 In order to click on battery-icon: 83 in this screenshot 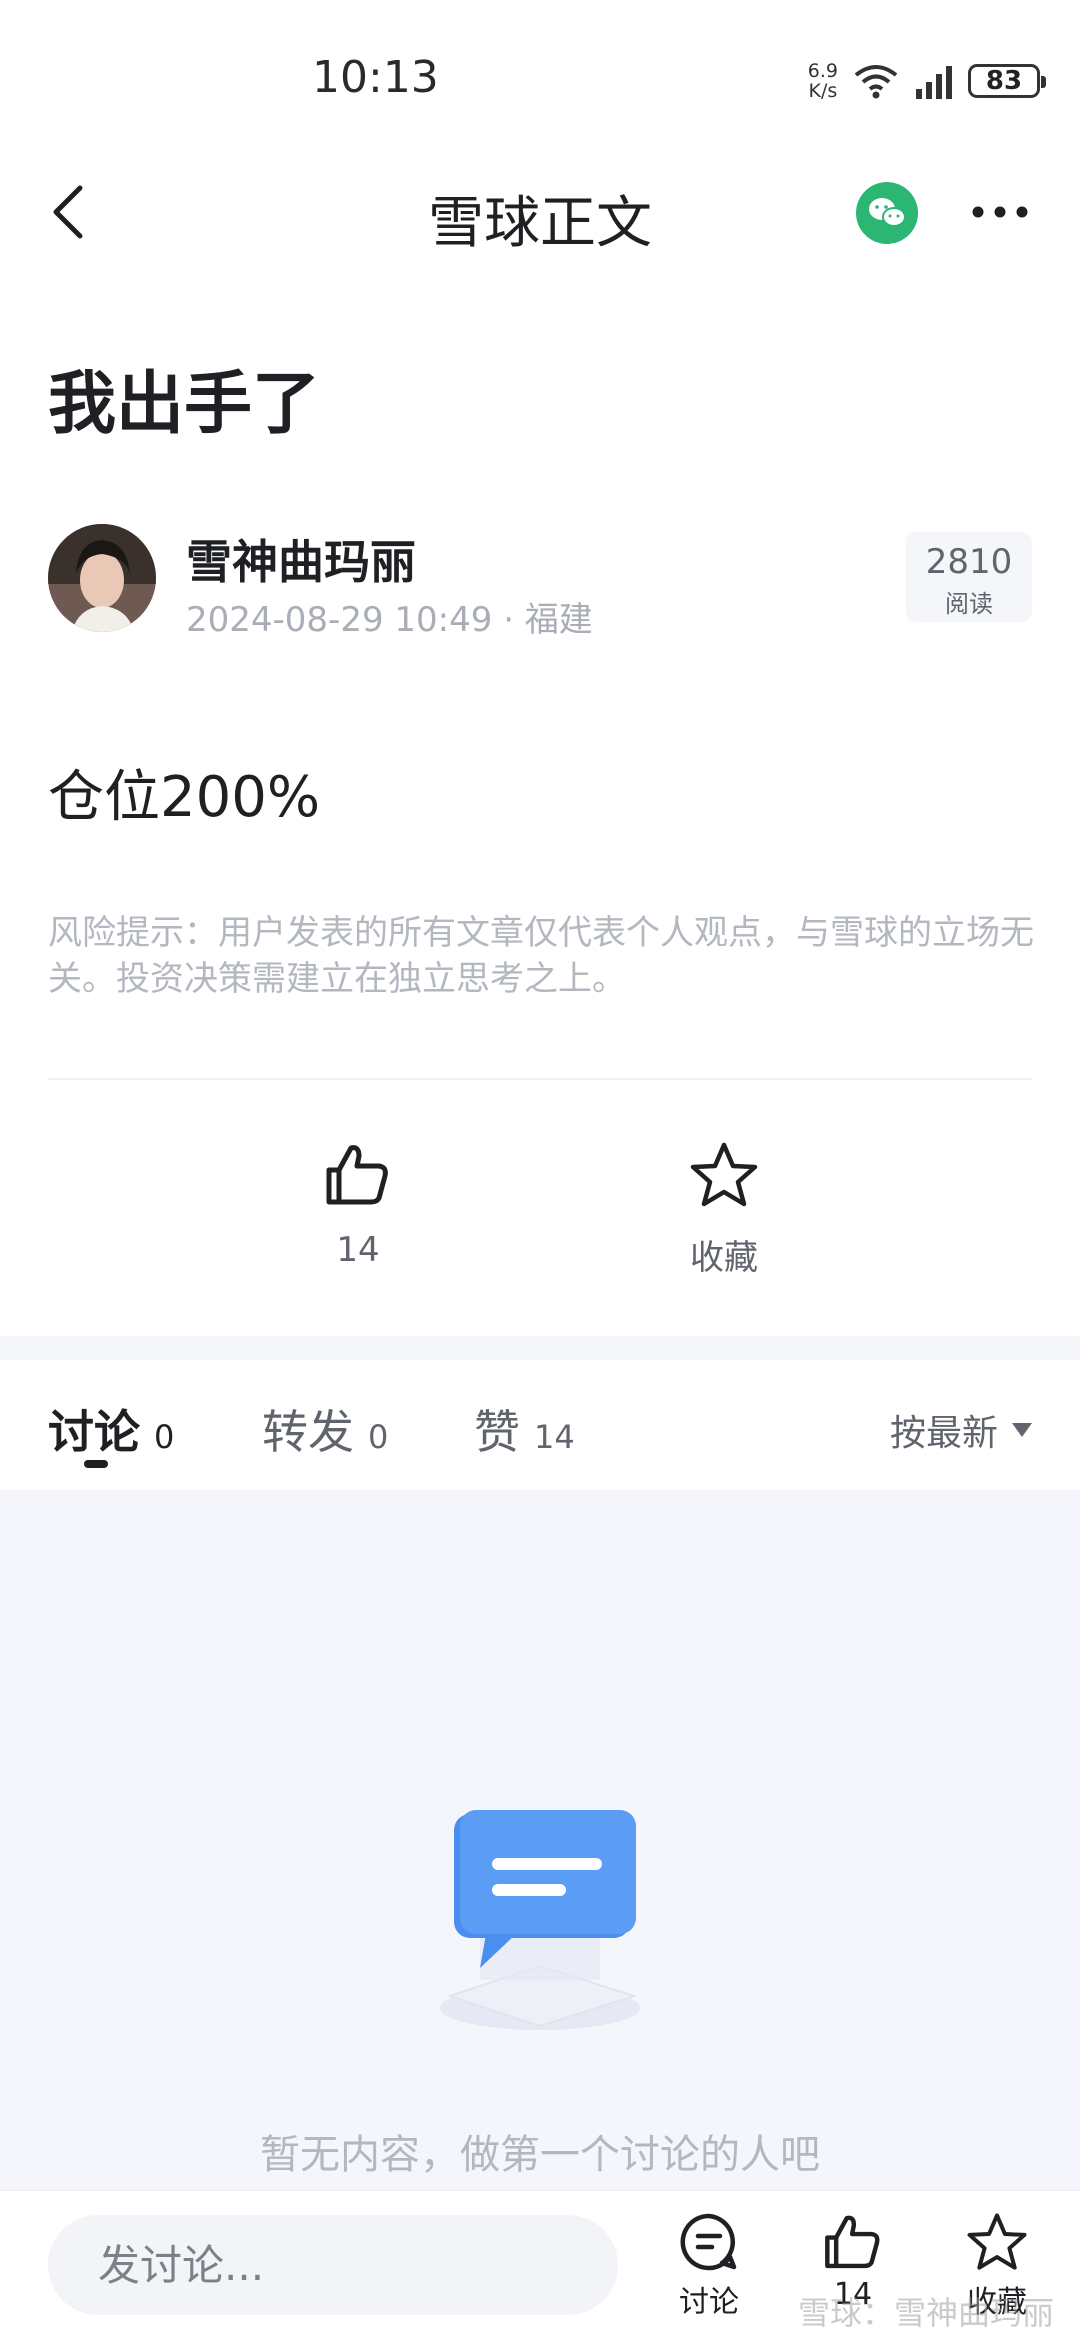, I will do `click(1007, 81)`.